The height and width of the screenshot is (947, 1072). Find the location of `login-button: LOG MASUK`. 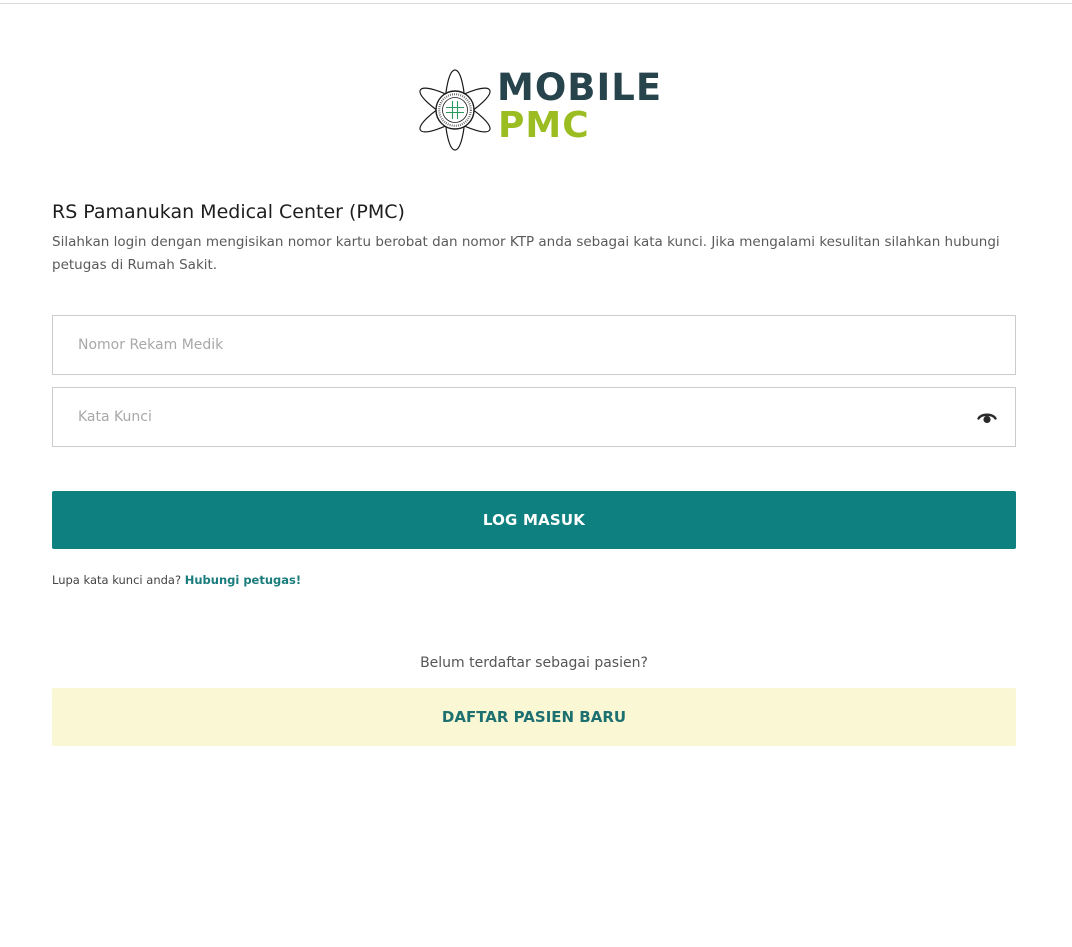

login-button: LOG MASUK is located at coordinates (534, 520).